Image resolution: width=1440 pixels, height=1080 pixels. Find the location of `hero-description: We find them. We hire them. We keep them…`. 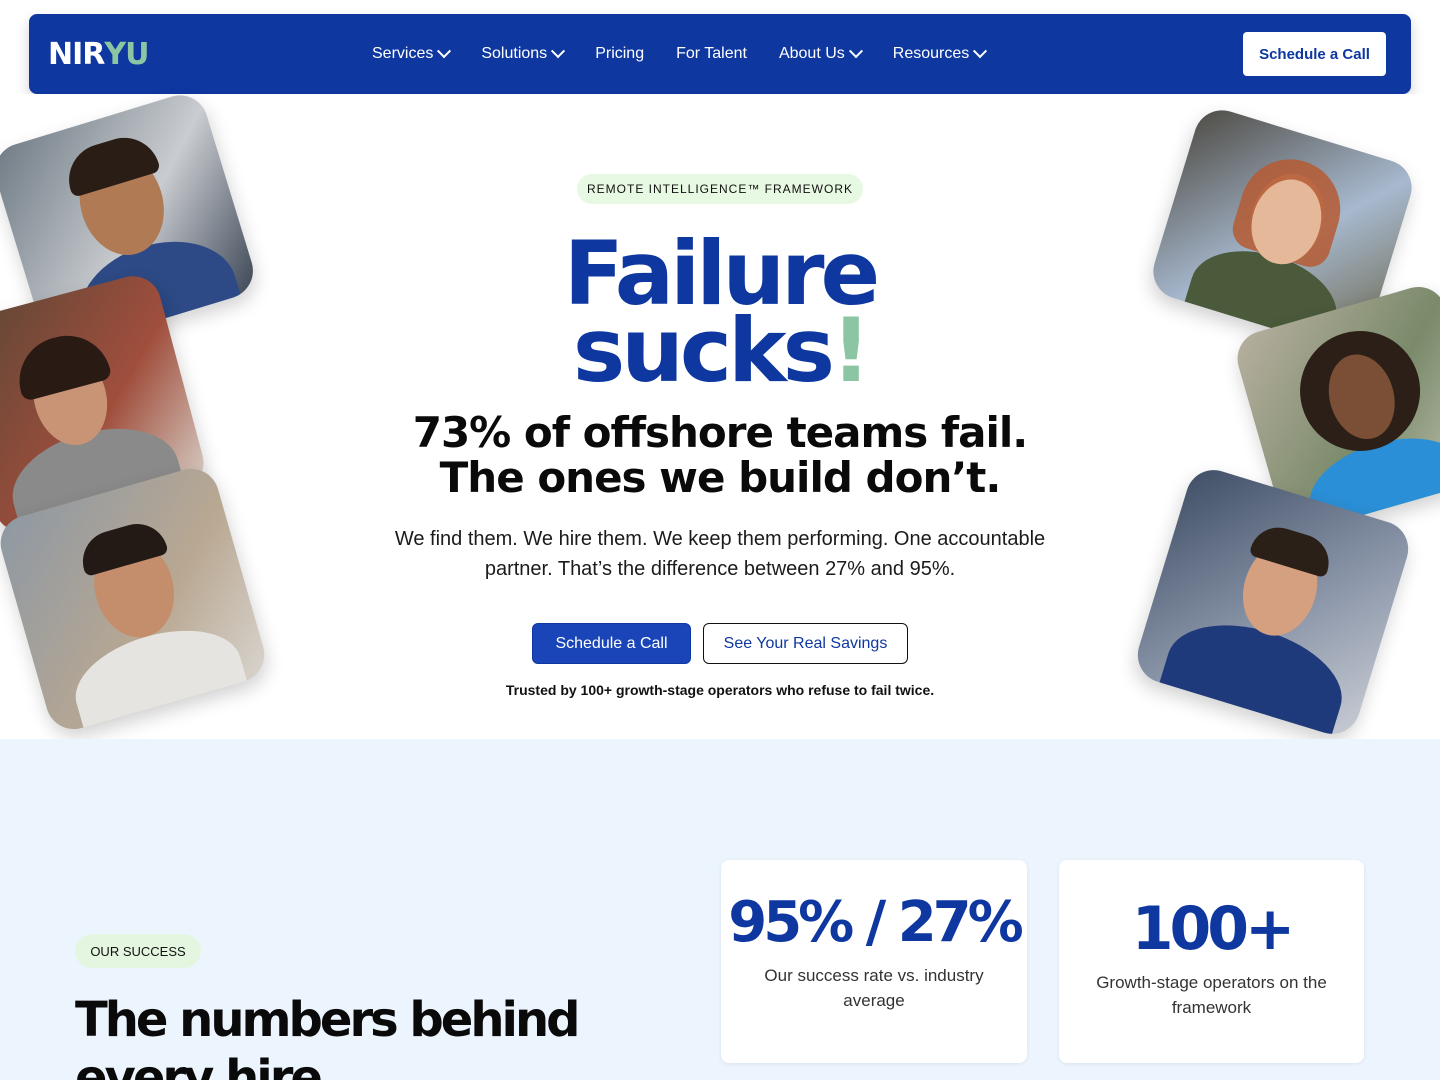

hero-description: We find them. We hire them. We keep them… is located at coordinates (720, 554).